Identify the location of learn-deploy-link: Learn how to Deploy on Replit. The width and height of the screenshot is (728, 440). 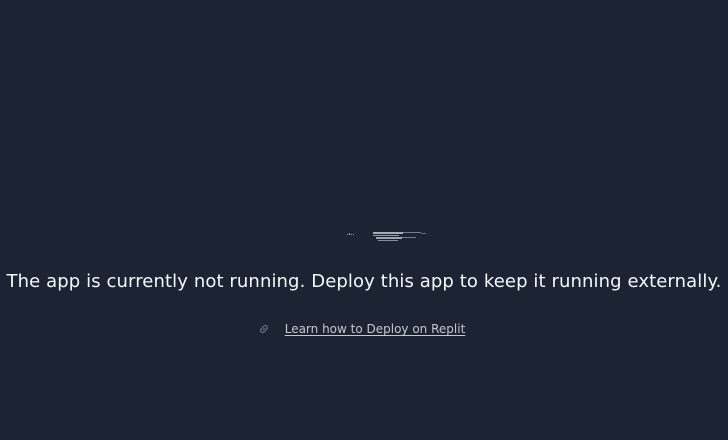
(375, 329).